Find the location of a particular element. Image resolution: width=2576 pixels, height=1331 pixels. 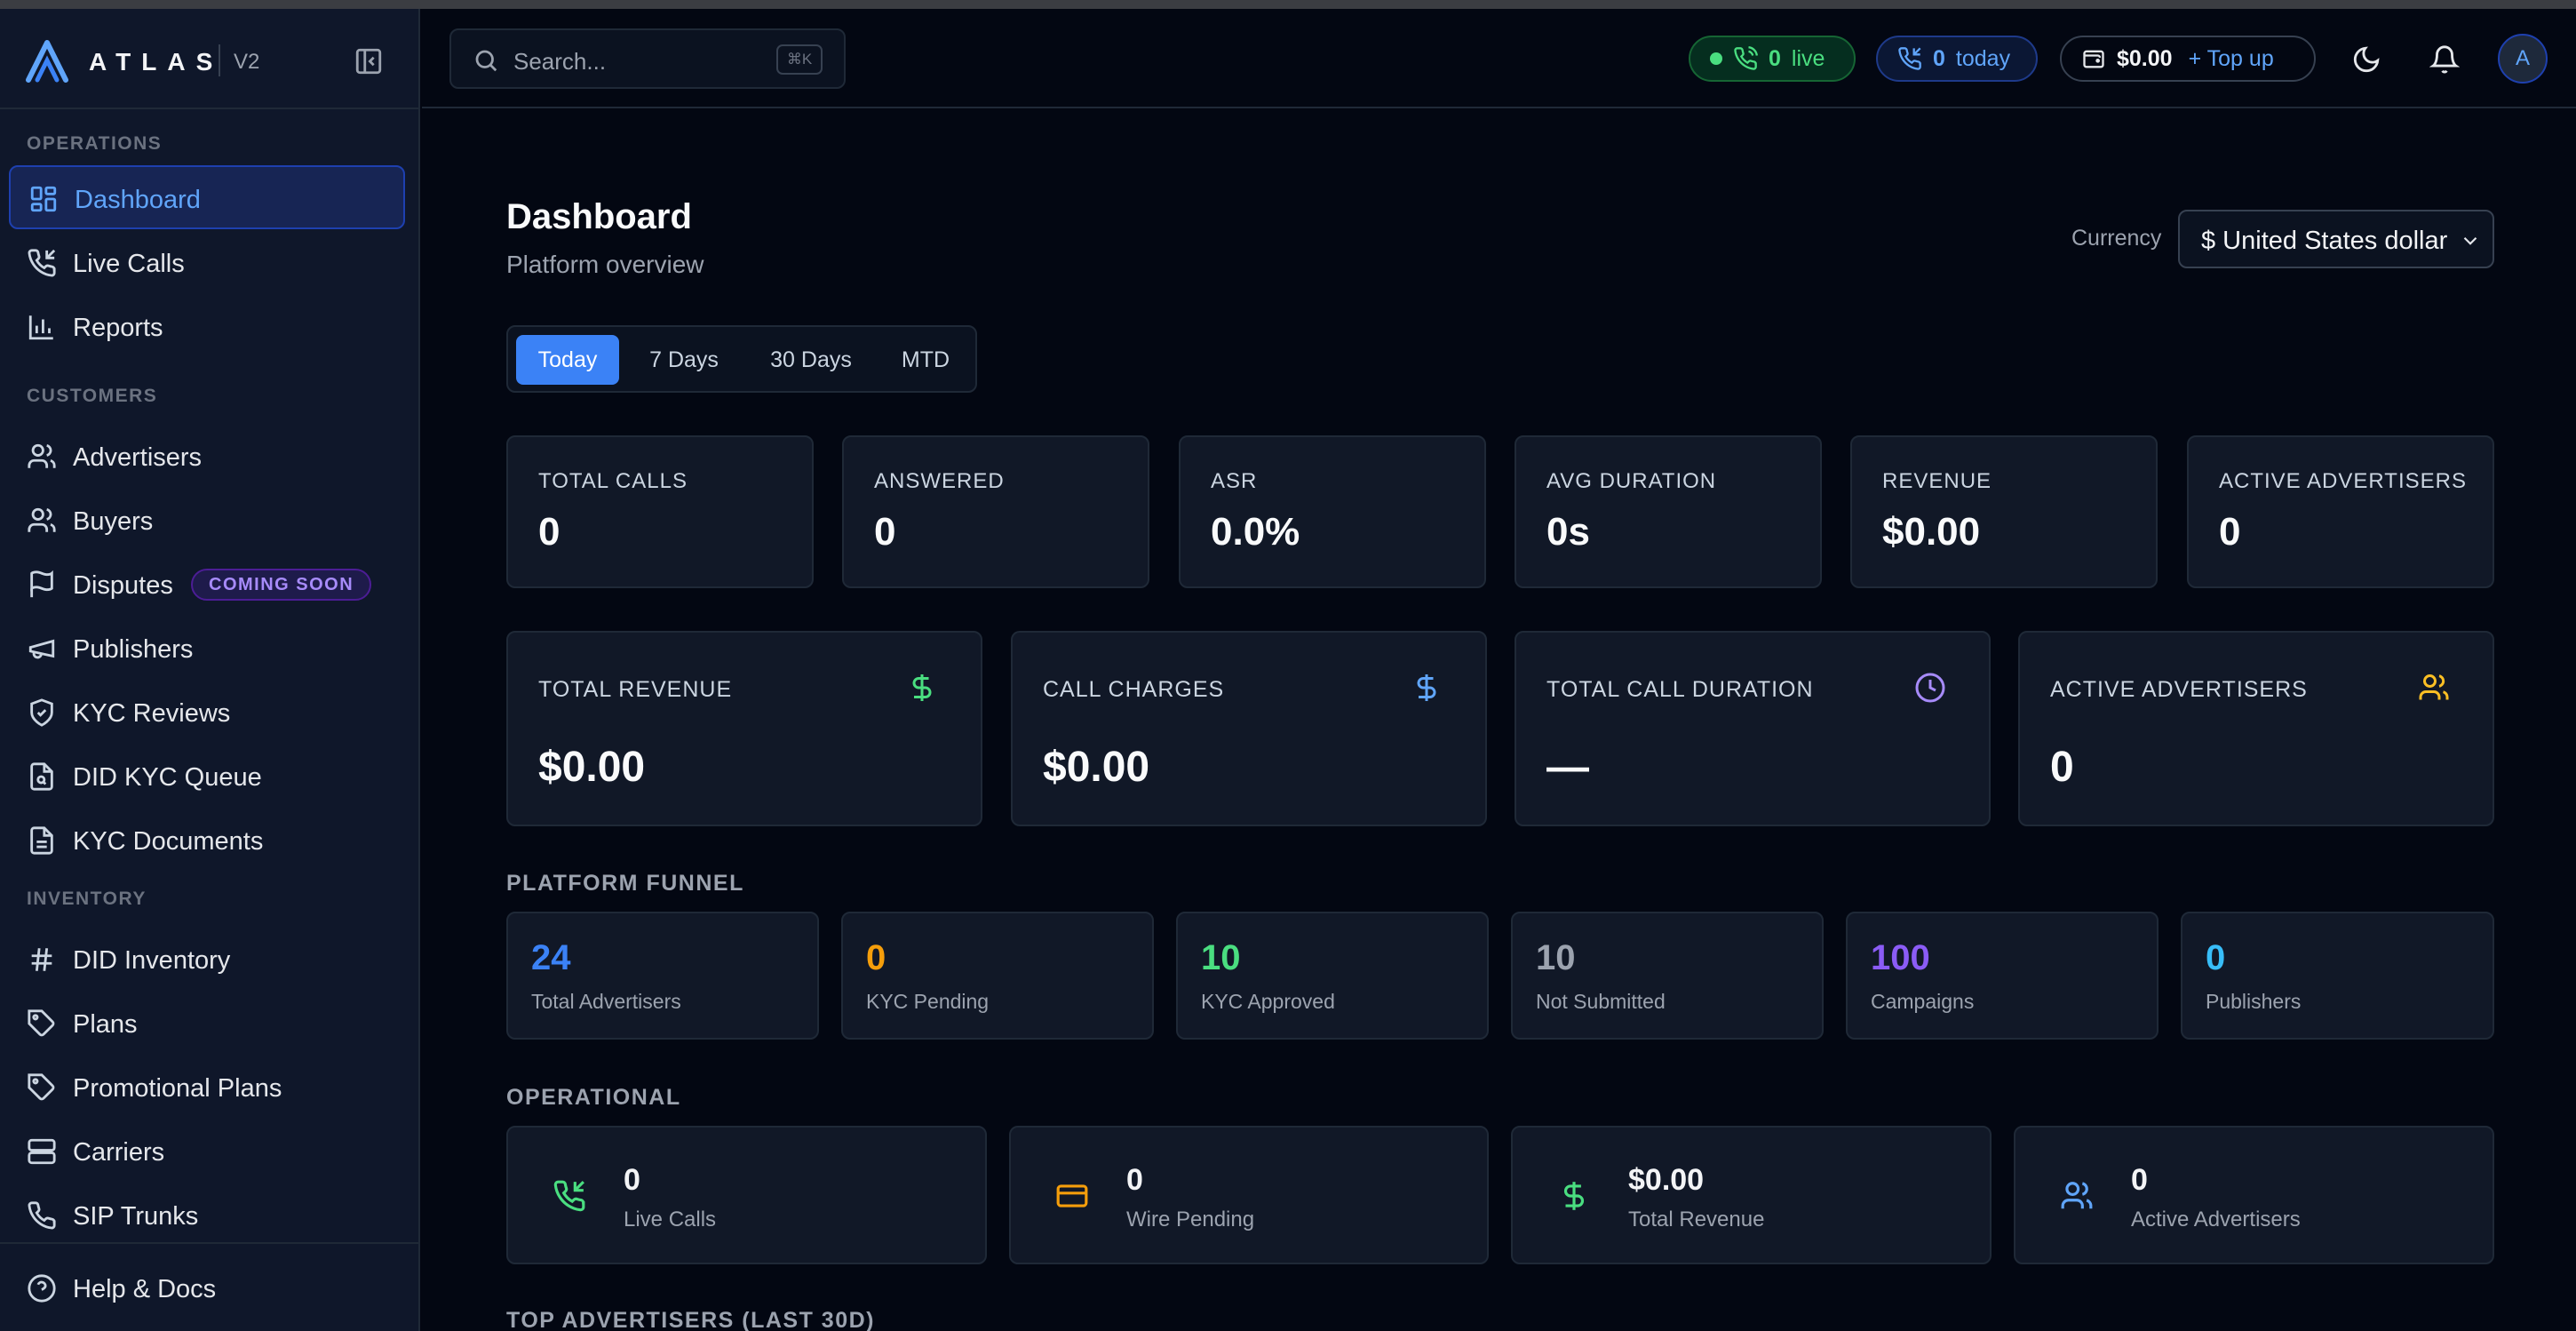

currency-select: $ United States dollar is located at coordinates (2336, 239).